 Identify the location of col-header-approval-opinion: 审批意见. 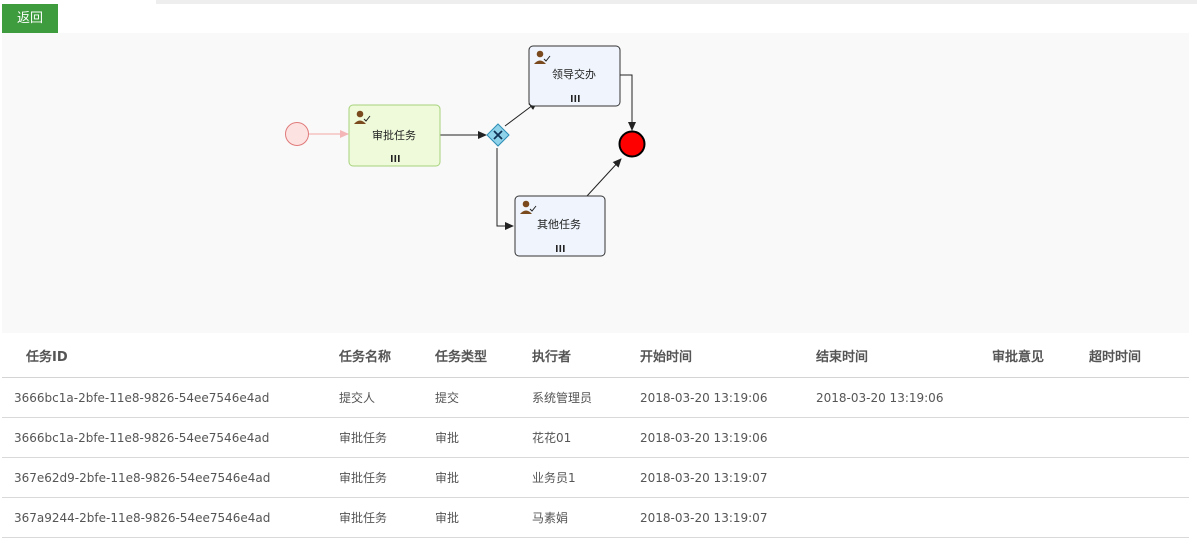
(1040, 355).